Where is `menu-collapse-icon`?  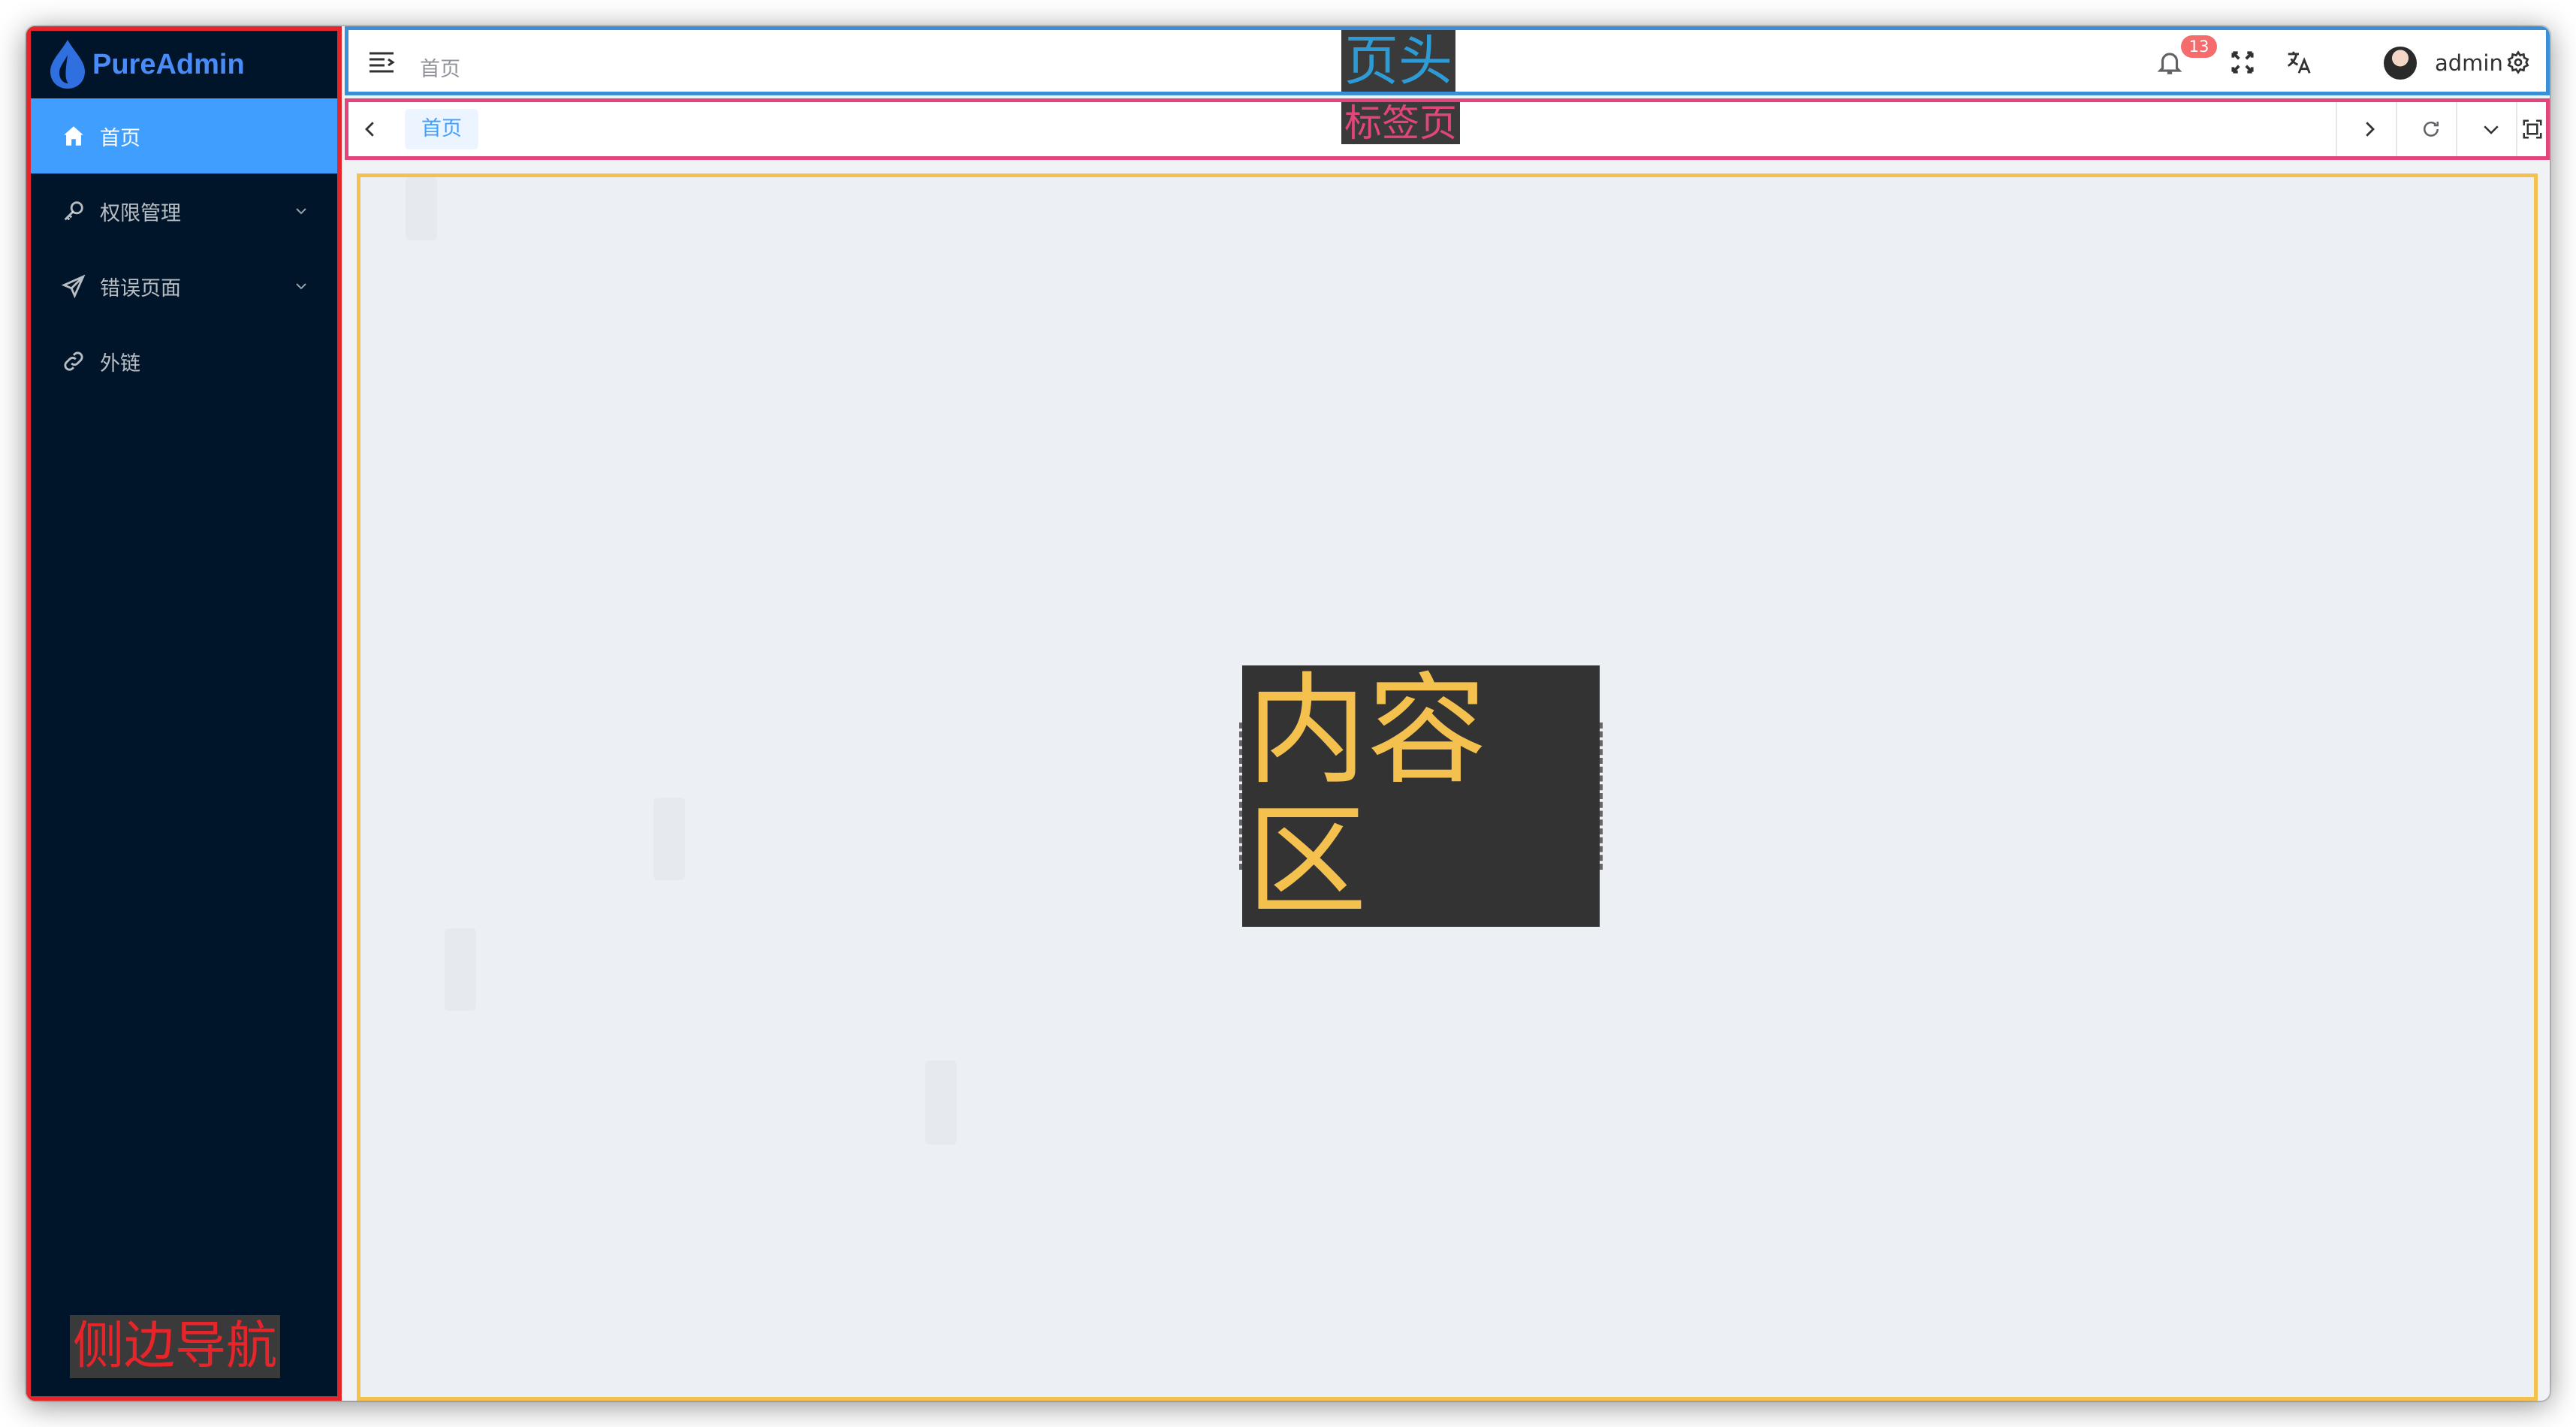 menu-collapse-icon is located at coordinates (381, 63).